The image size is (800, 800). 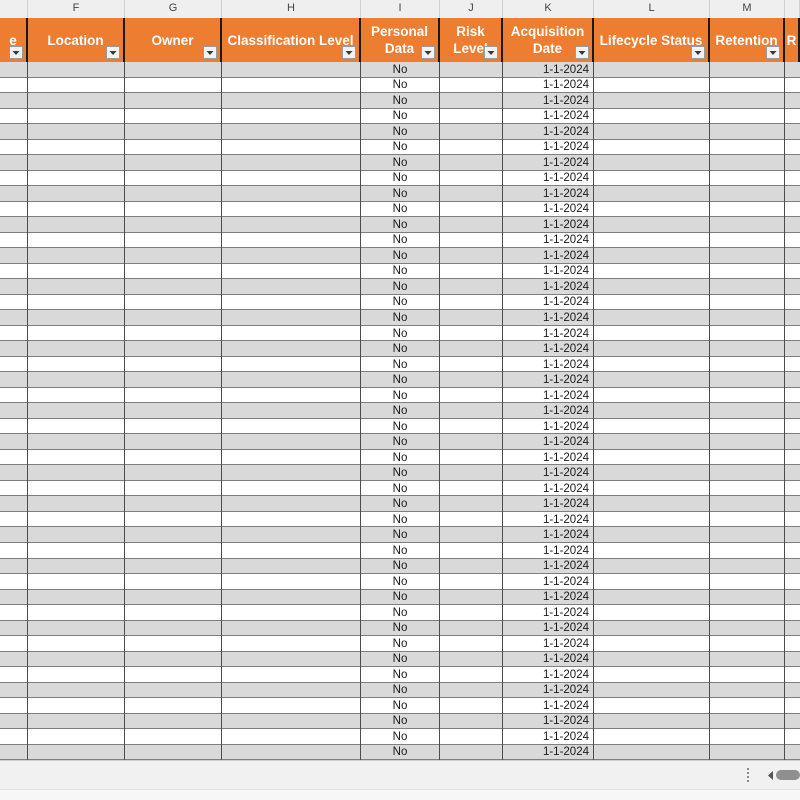 What do you see at coordinates (788, 775) in the screenshot?
I see `horizontal-scrollbar-thumb` at bounding box center [788, 775].